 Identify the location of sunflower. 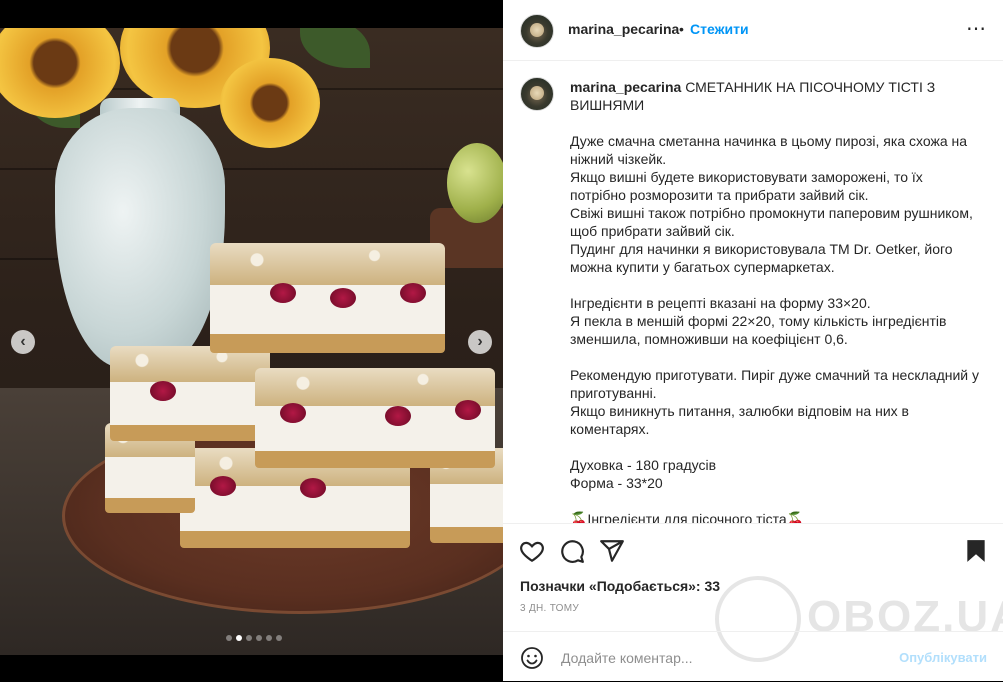
(270, 103).